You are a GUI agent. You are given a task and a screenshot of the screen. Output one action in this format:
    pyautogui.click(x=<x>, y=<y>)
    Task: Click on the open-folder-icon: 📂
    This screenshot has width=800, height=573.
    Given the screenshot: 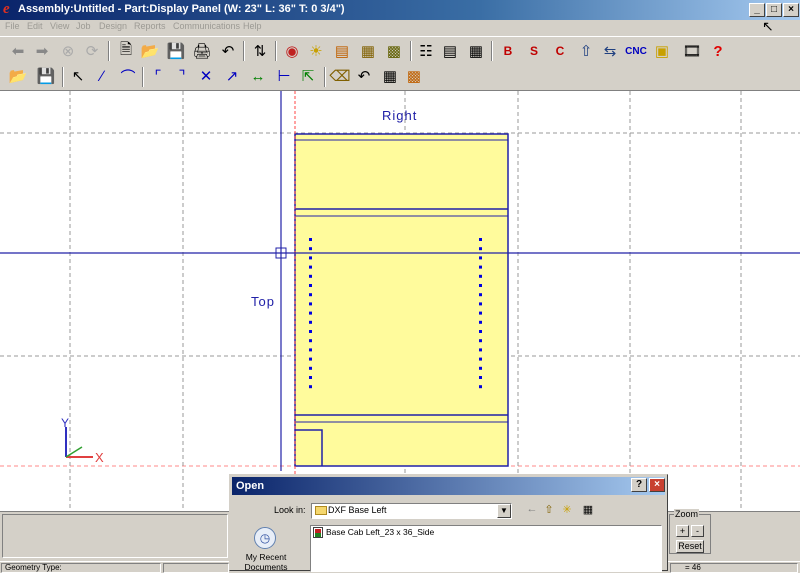 What is the action you would take?
    pyautogui.click(x=150, y=51)
    